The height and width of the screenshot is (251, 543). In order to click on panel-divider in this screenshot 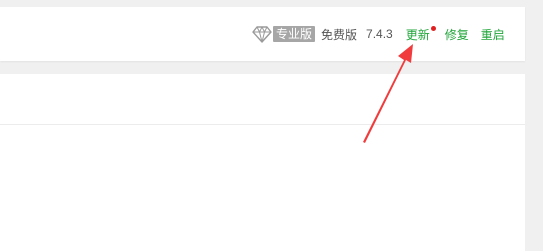, I will do `click(262, 124)`.